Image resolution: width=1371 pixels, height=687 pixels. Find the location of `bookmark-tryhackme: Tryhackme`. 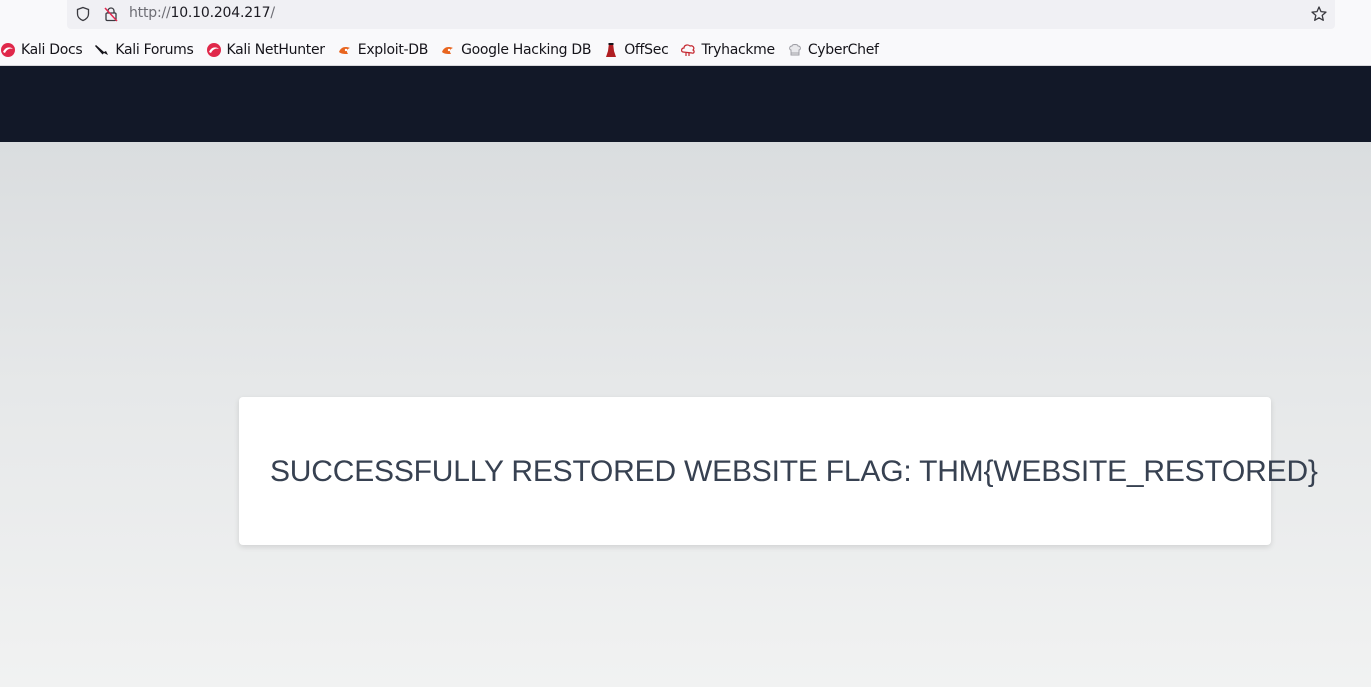

bookmark-tryhackme: Tryhackme is located at coordinates (727, 50).